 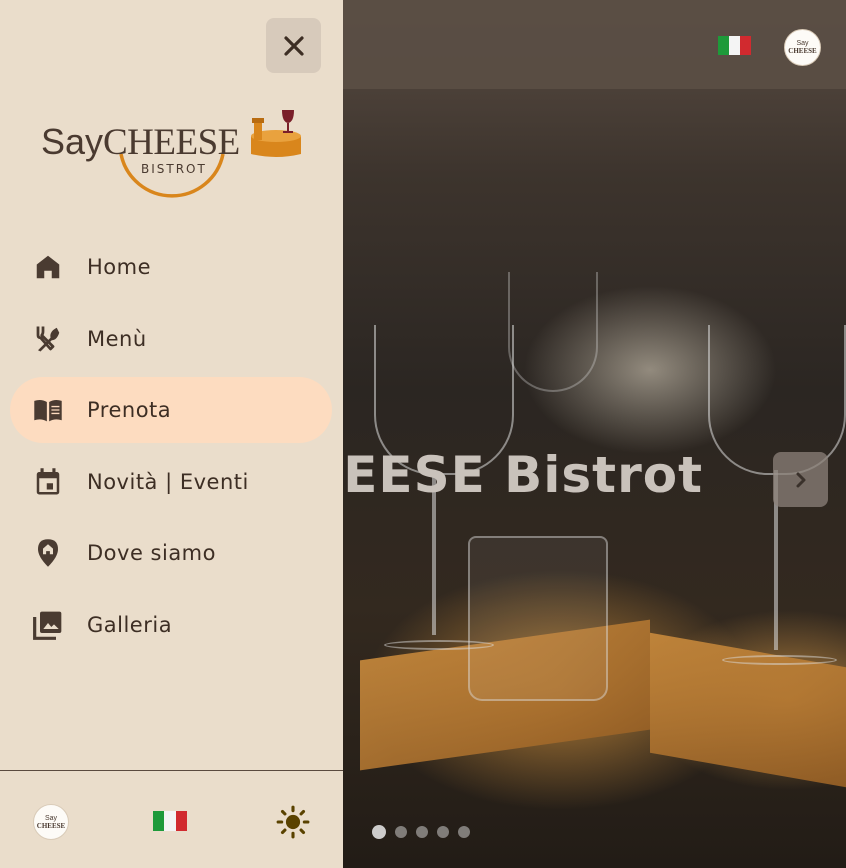 What do you see at coordinates (276, 133) in the screenshot?
I see `cheese-wine-icon` at bounding box center [276, 133].